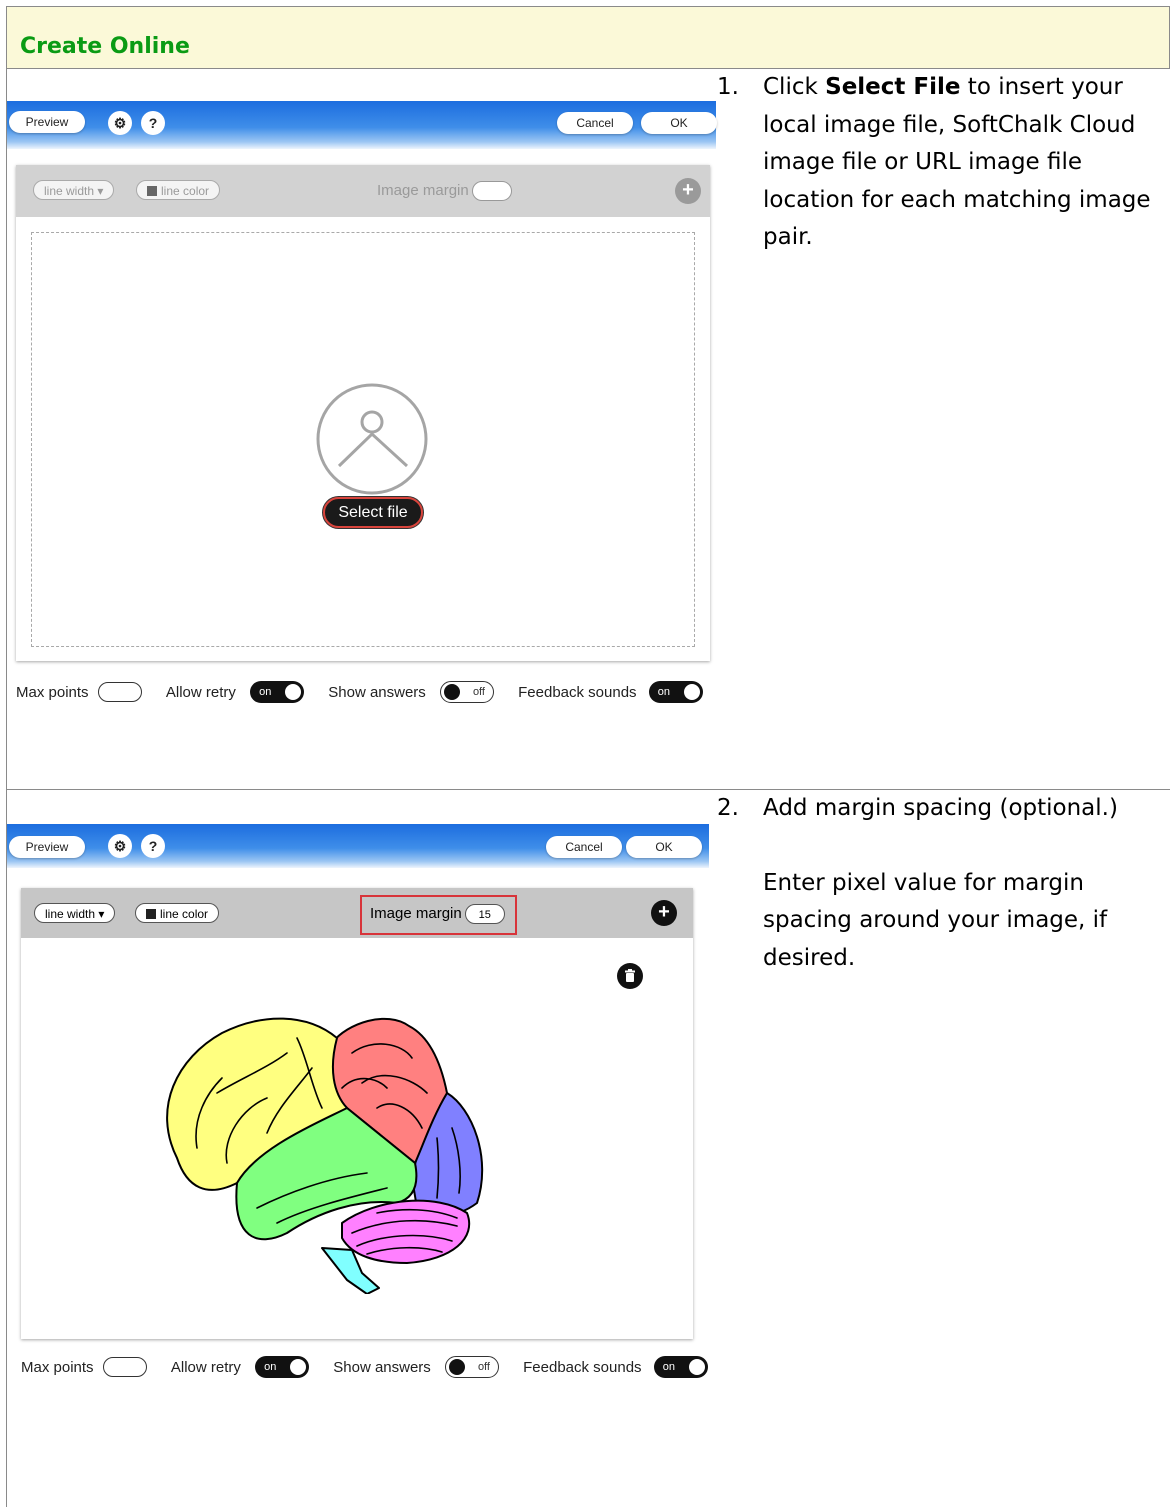  I want to click on section-header: Create Online, so click(588, 37).